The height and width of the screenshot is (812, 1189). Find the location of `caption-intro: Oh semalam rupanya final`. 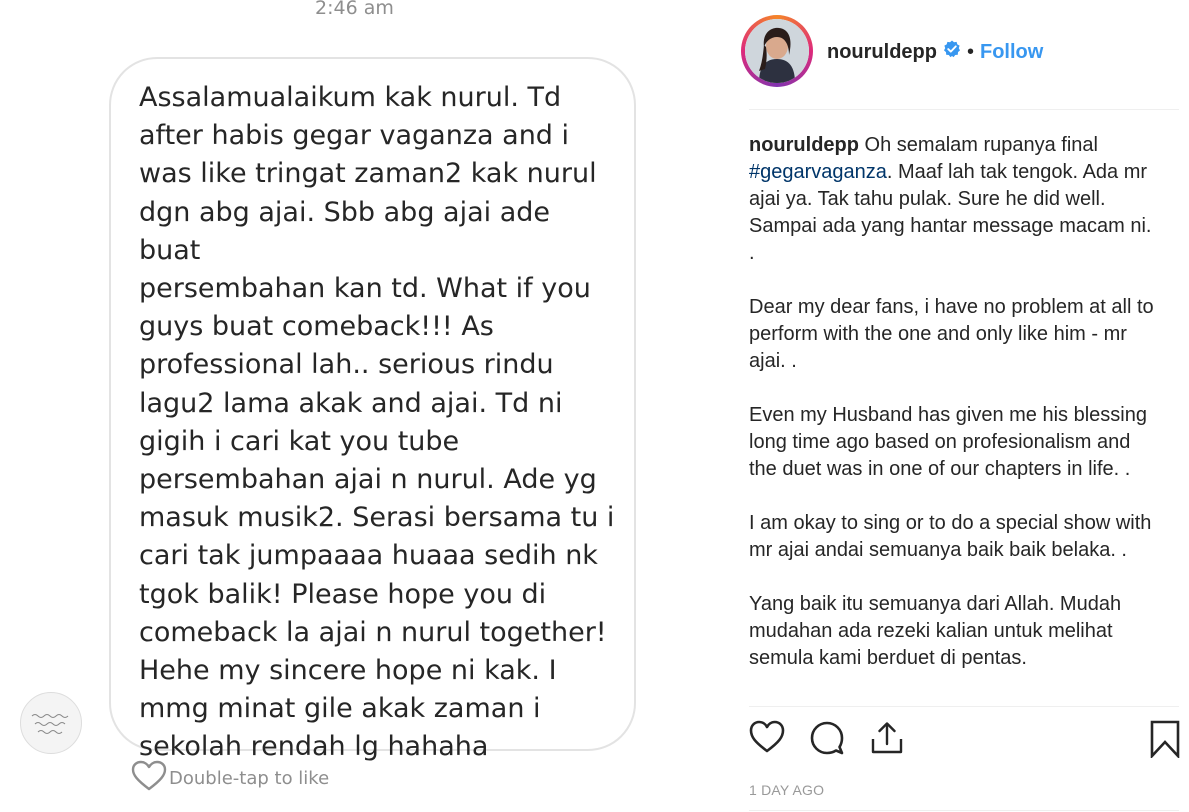

caption-intro: Oh semalam rupanya final is located at coordinates (981, 145).